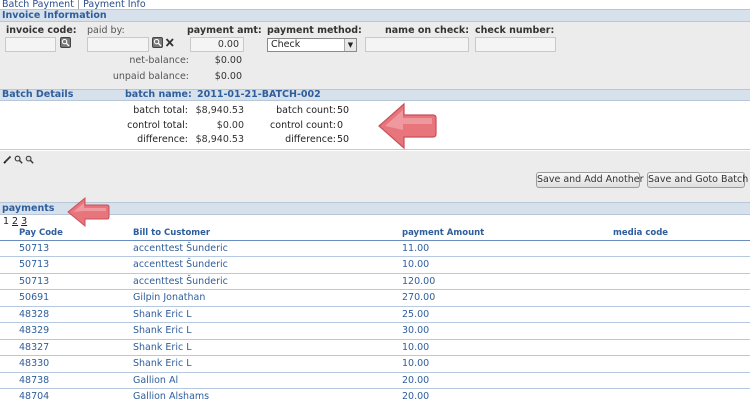 The image size is (750, 402). Describe the element at coordinates (312, 45) in the screenshot. I see `payment-method-select: Check ▼` at that location.